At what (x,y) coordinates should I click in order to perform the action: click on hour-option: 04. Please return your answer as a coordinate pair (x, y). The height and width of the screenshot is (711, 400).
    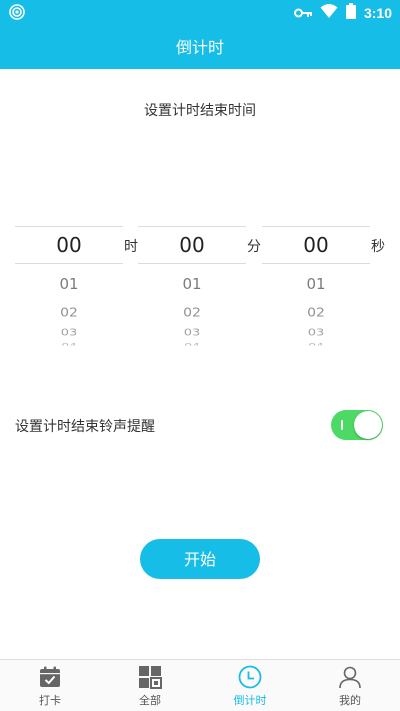
    Looking at the image, I should click on (69, 344).